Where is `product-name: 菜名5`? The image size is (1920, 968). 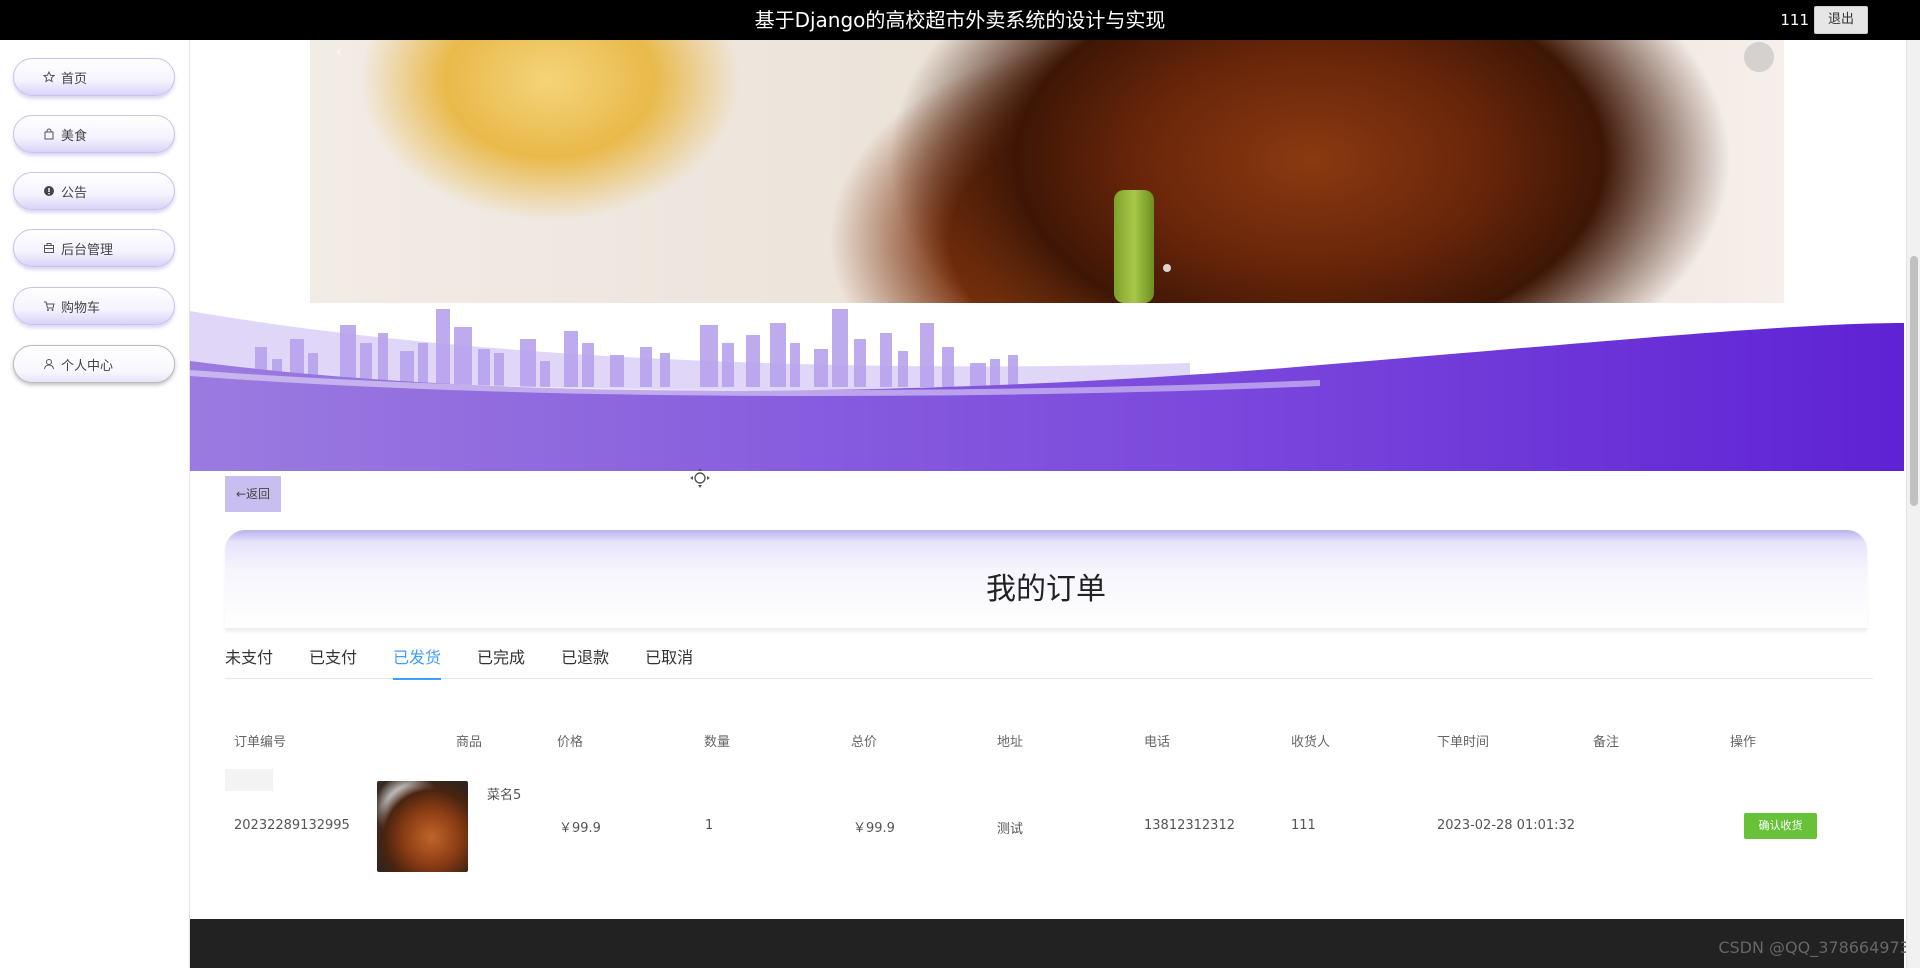 product-name: 菜名5 is located at coordinates (504, 795).